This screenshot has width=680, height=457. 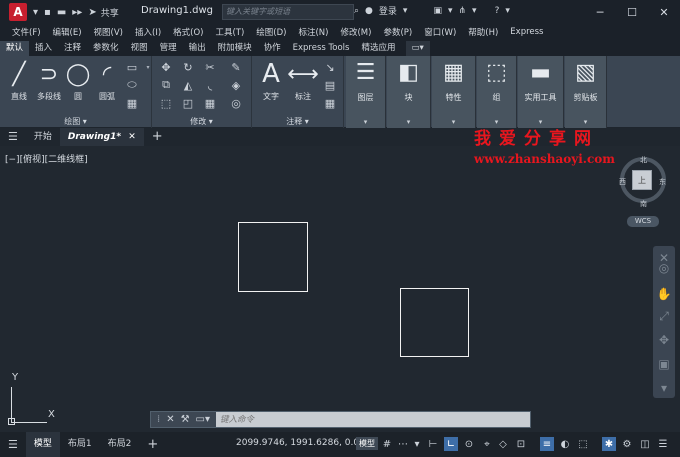 I want to click on wcs-menu: WCS, so click(x=643, y=221).